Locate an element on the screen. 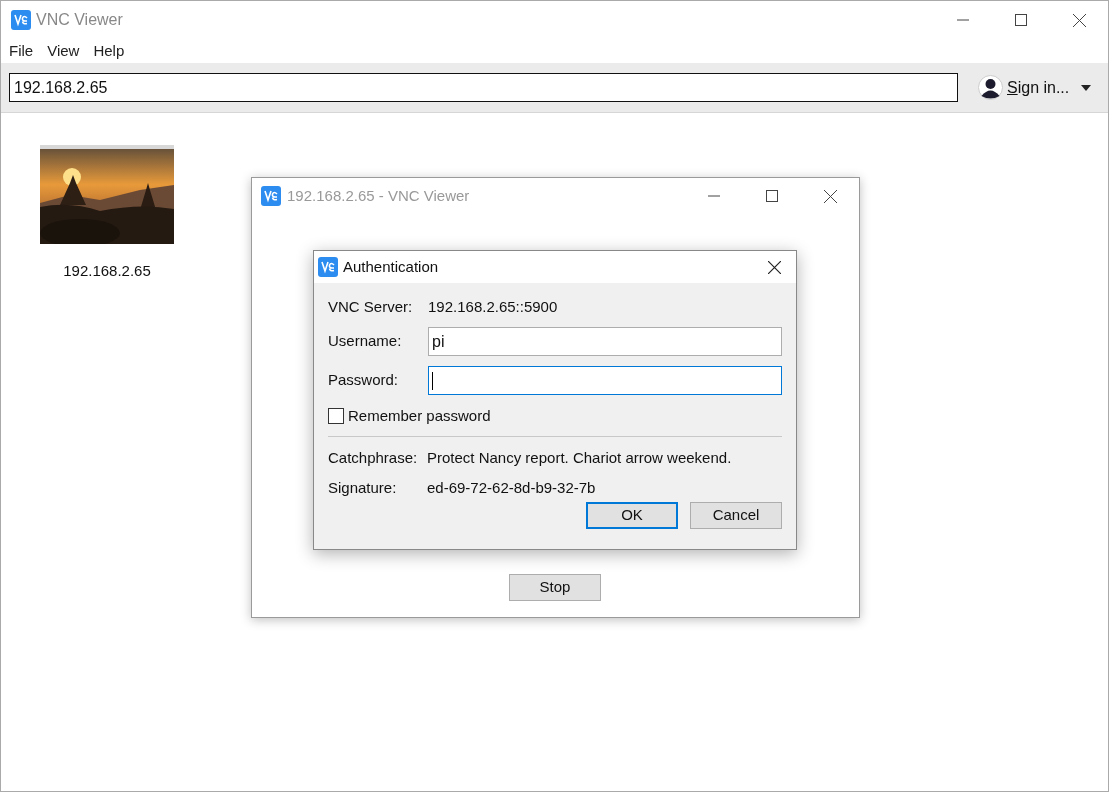 This screenshot has width=1109, height=792. checkbox-label: Remember password is located at coordinates (419, 416).